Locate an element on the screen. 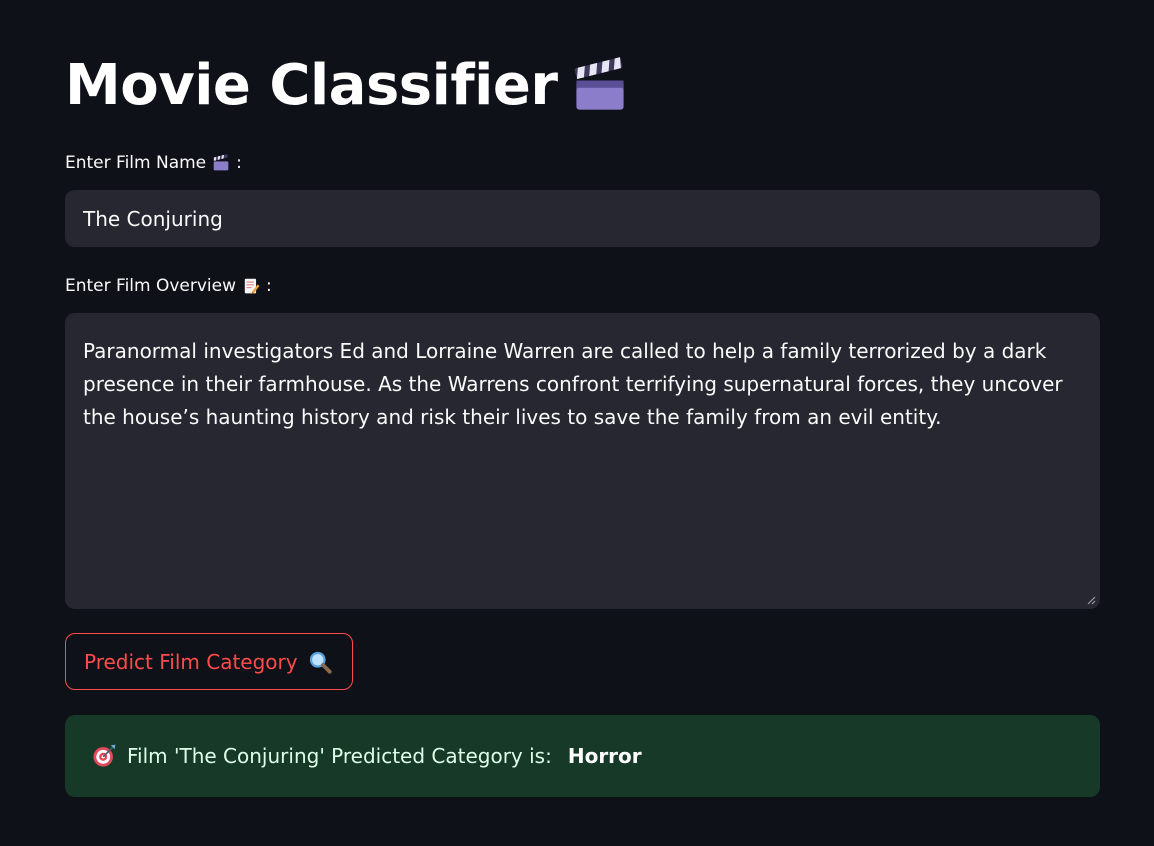 The image size is (1154, 846). film-name-input is located at coordinates (582, 218).